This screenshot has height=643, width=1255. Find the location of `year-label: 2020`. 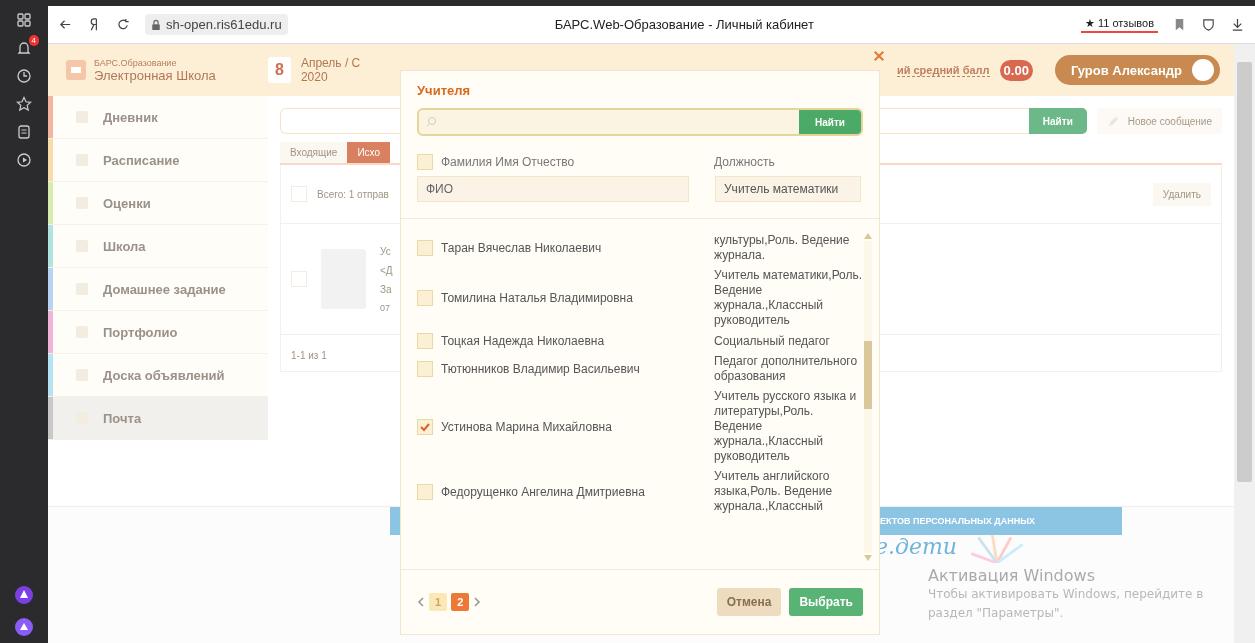

year-label: 2020 is located at coordinates (314, 77).